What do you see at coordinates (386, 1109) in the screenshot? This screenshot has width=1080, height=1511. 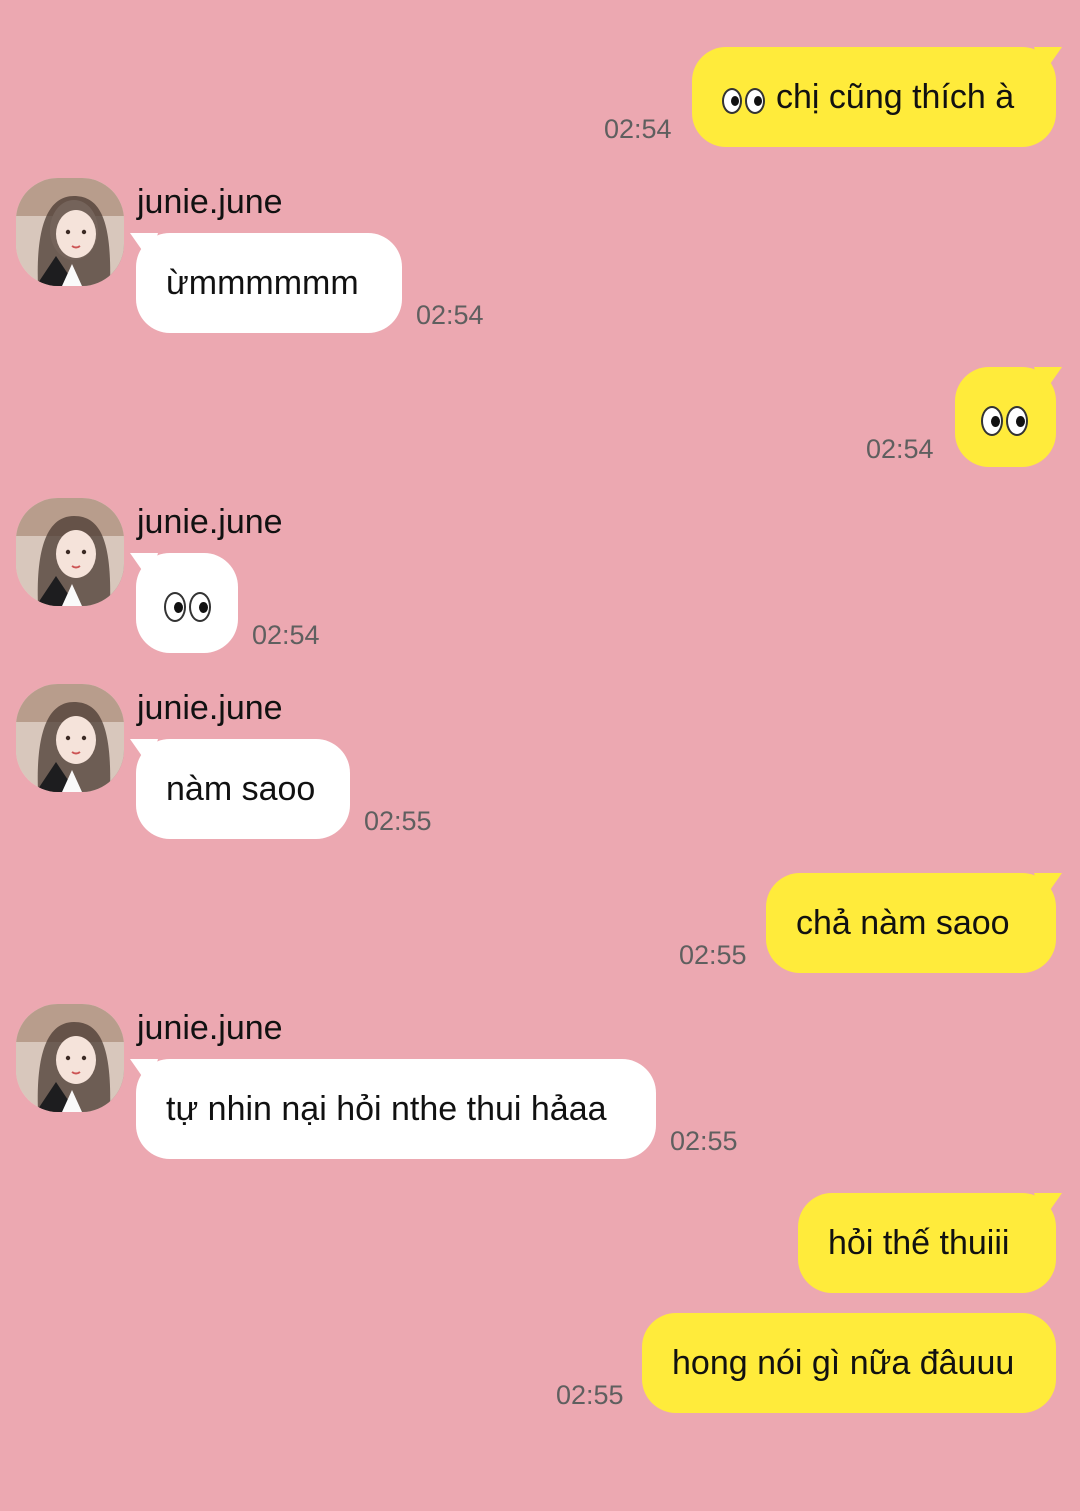 I see `message-text: tự nhin nại hỏi nthe thui hảaa` at bounding box center [386, 1109].